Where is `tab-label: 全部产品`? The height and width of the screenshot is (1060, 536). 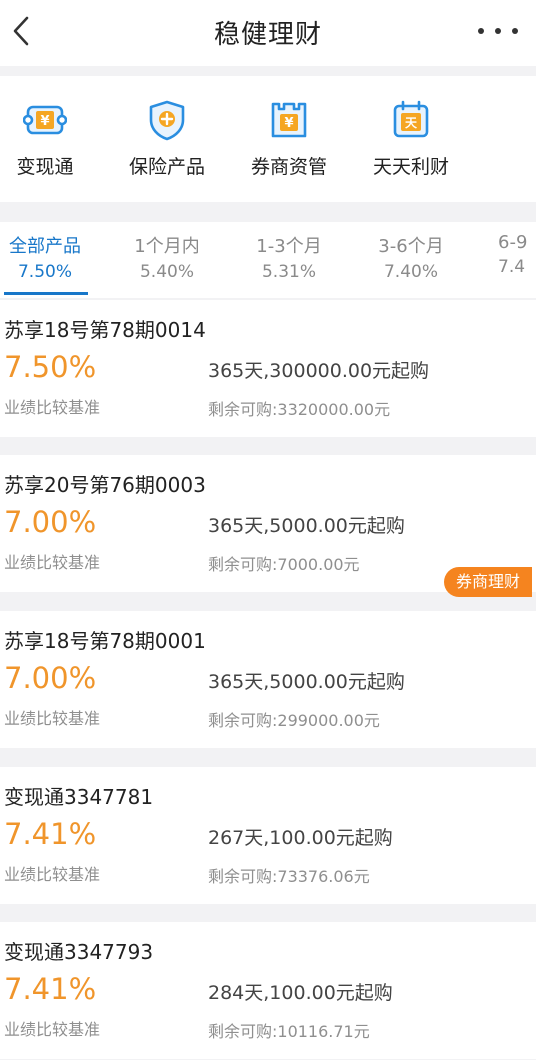 tab-label: 全部产品 is located at coordinates (45, 246).